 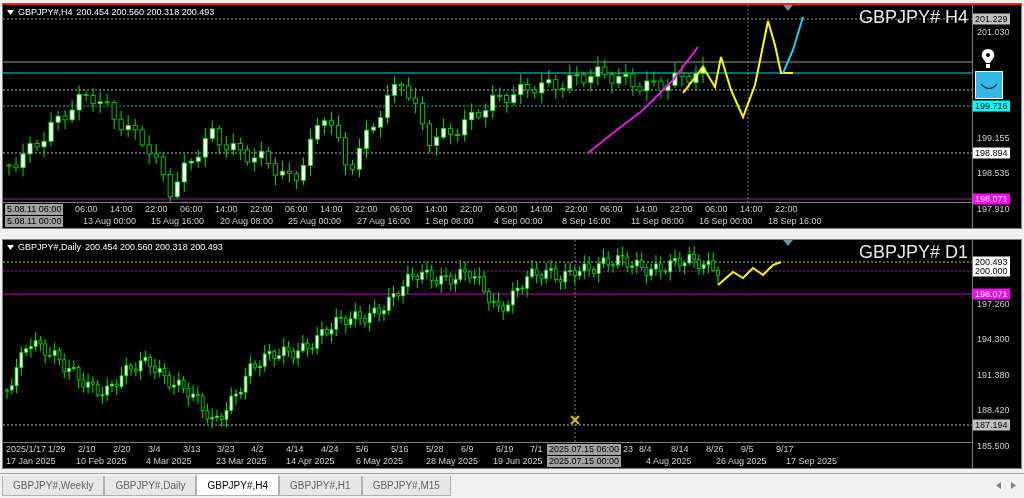 What do you see at coordinates (989, 85) in the screenshot?
I see `curve-icon` at bounding box center [989, 85].